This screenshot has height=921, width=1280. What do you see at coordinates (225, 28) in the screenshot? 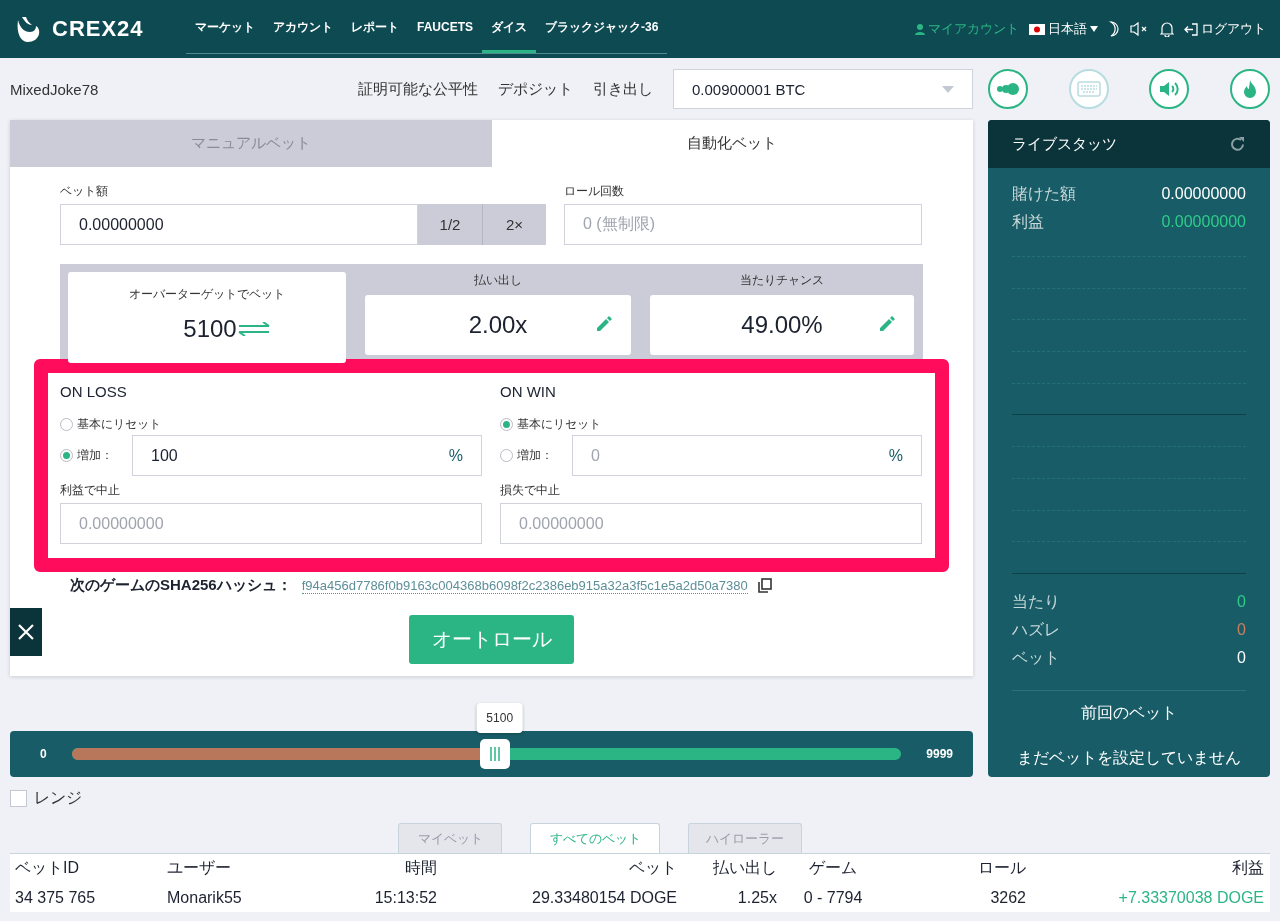
I see `nav-item: マーケット` at bounding box center [225, 28].